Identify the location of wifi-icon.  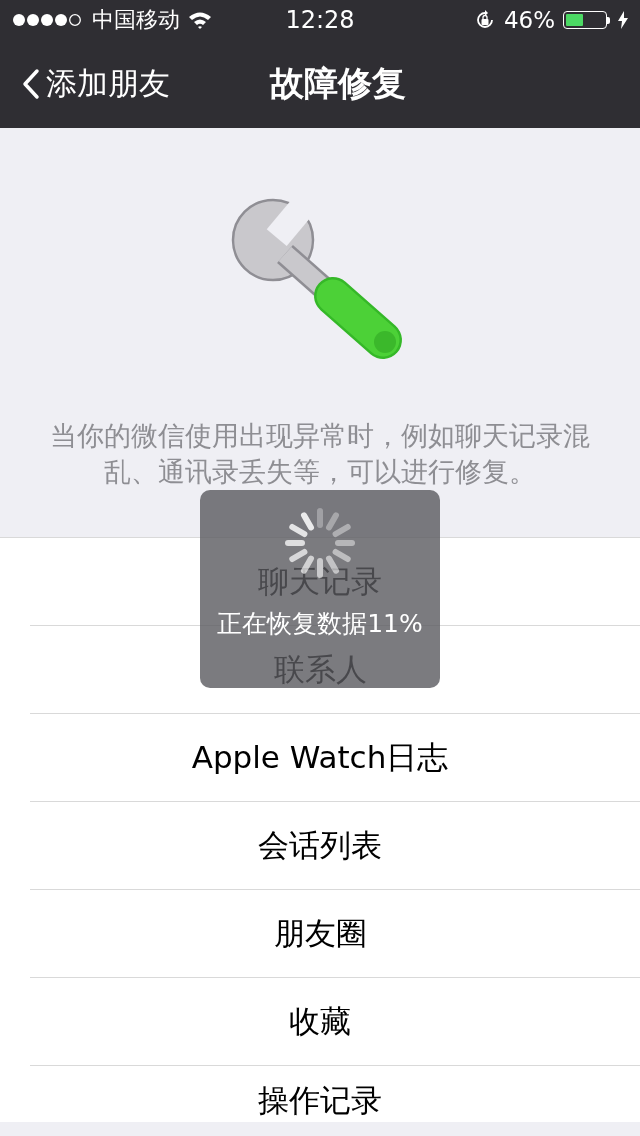
(200, 20).